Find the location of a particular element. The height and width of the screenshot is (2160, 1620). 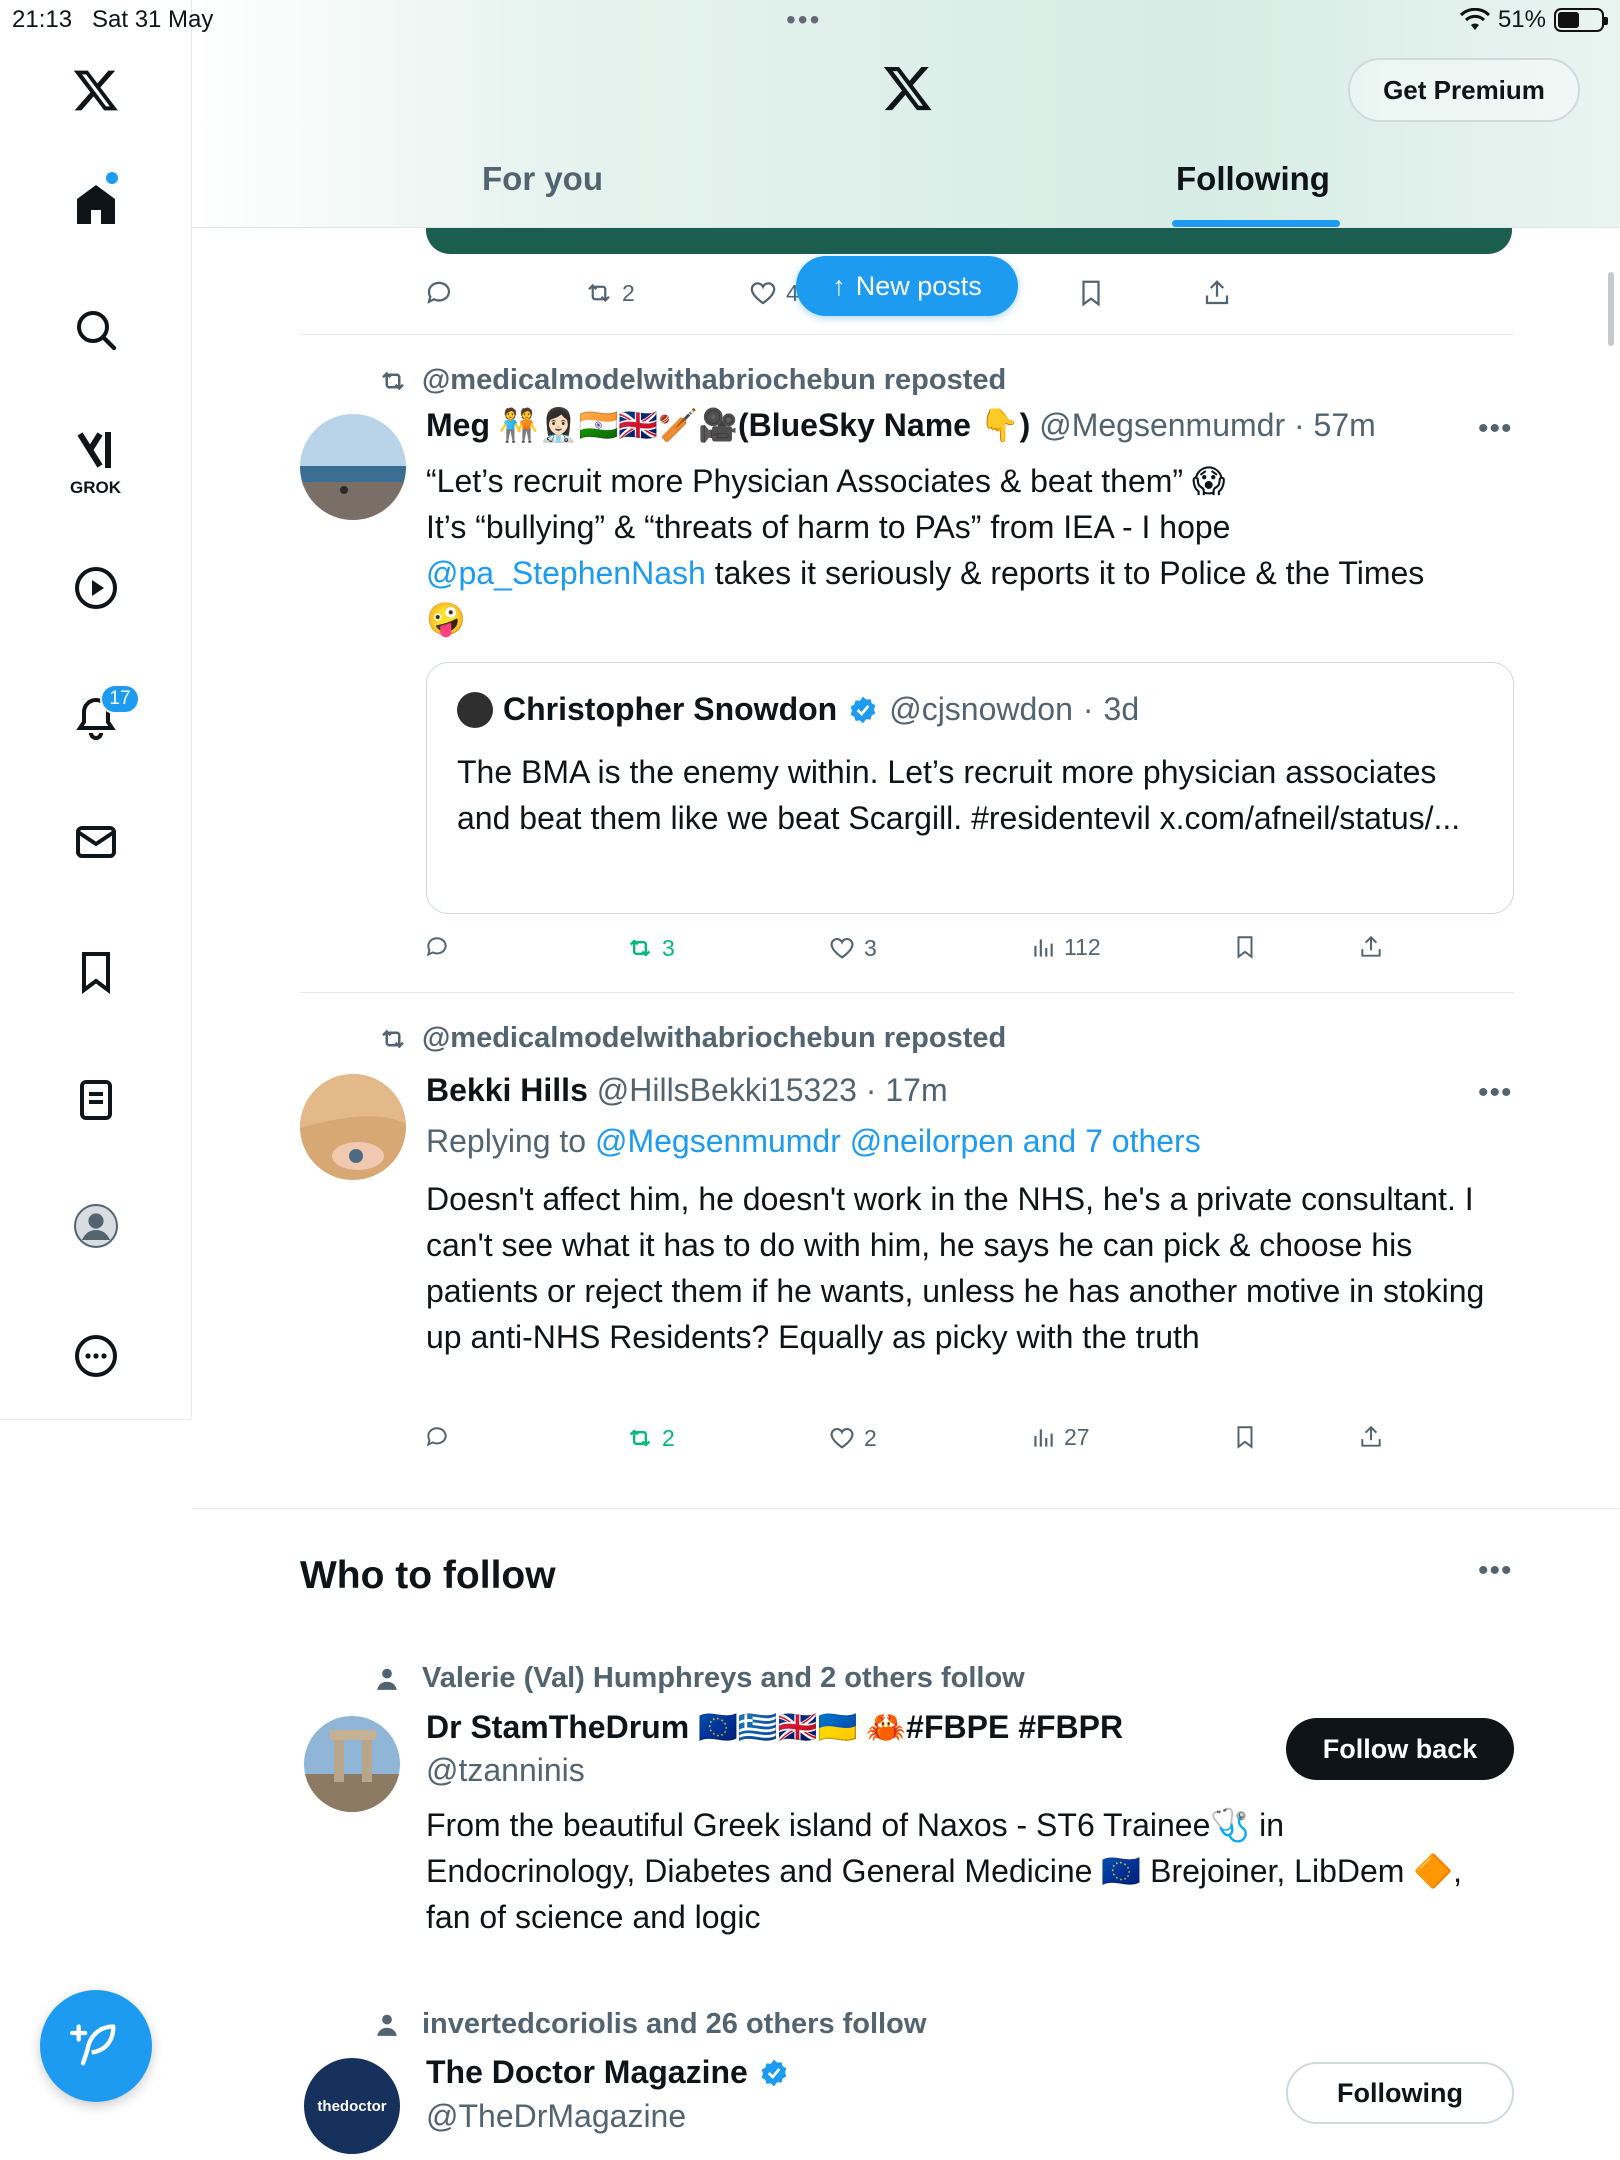

repost-count: 3 is located at coordinates (668, 947).